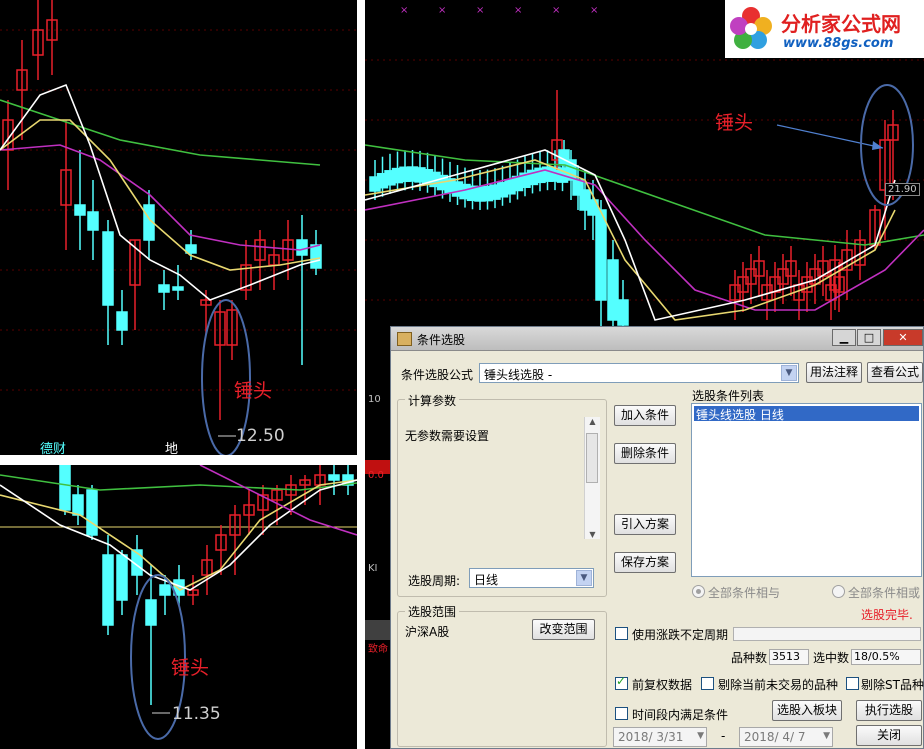 This screenshot has width=924, height=749. Describe the element at coordinates (432, 611) in the screenshot. I see `range-group-title: 选股范围` at that location.